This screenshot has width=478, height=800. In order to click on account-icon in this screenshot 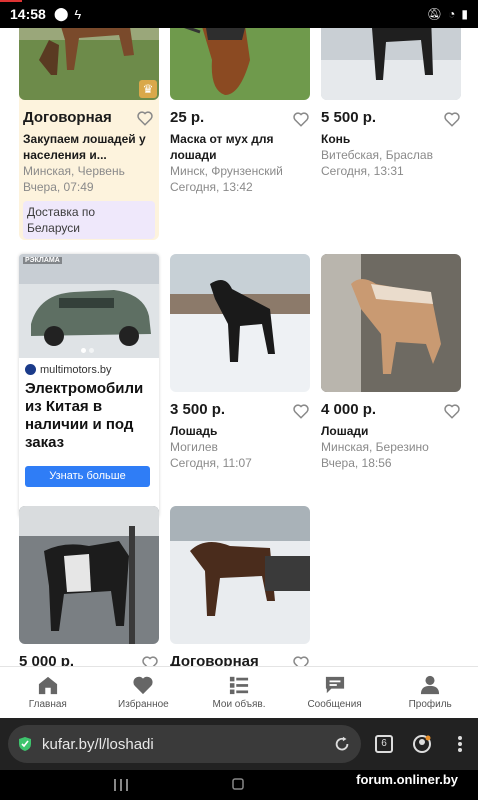, I will do `click(422, 744)`.